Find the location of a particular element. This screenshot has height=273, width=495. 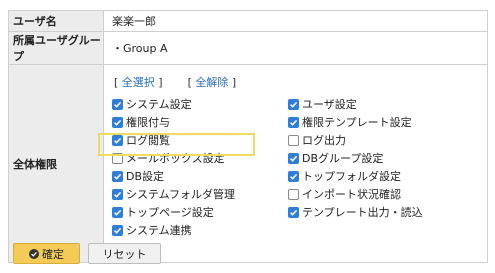

permission-item: トップページ設定 is located at coordinates (163, 212).